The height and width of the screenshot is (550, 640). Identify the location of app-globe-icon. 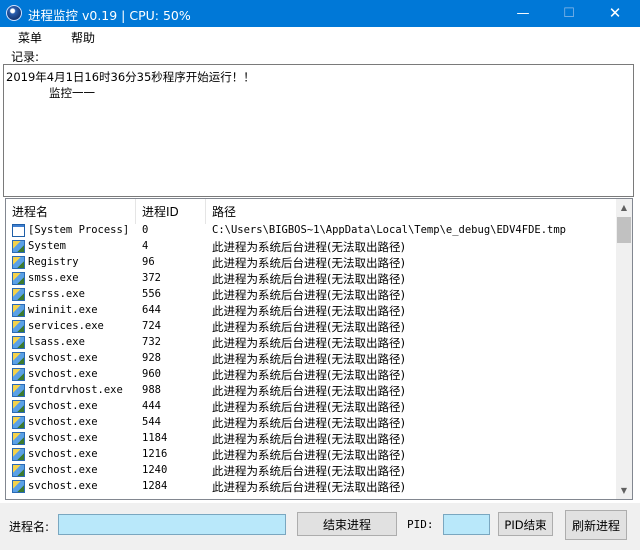
(14, 13).